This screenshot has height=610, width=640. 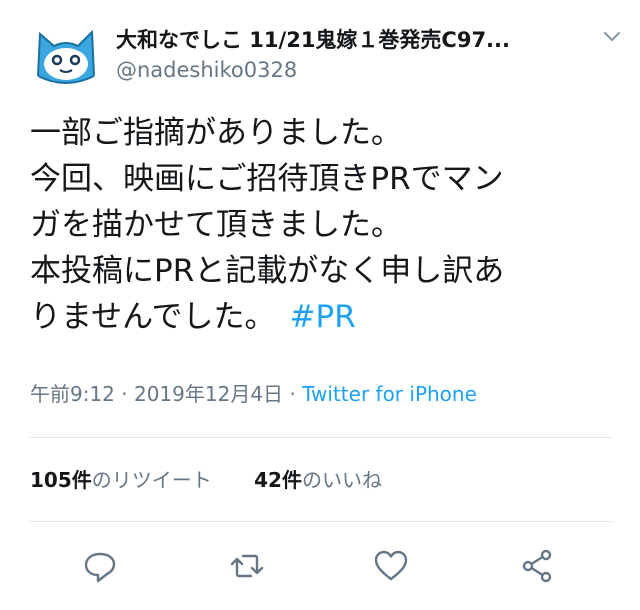 What do you see at coordinates (537, 566) in the screenshot?
I see `share-icon` at bounding box center [537, 566].